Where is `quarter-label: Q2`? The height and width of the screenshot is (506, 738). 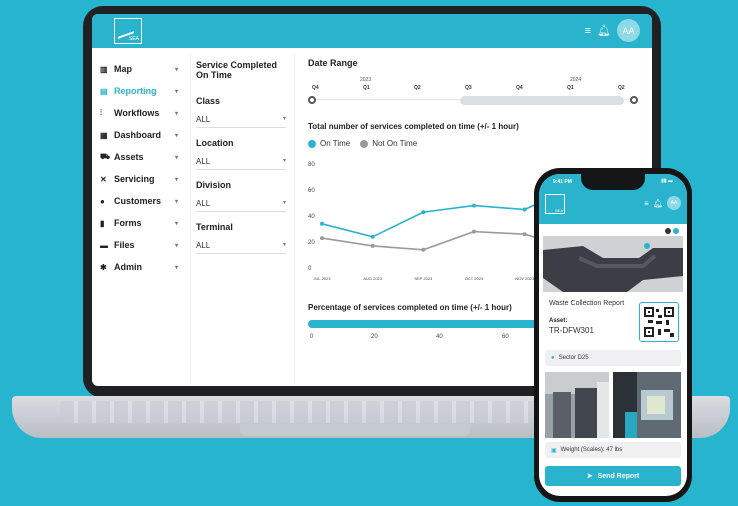 quarter-label: Q2 is located at coordinates (621, 88).